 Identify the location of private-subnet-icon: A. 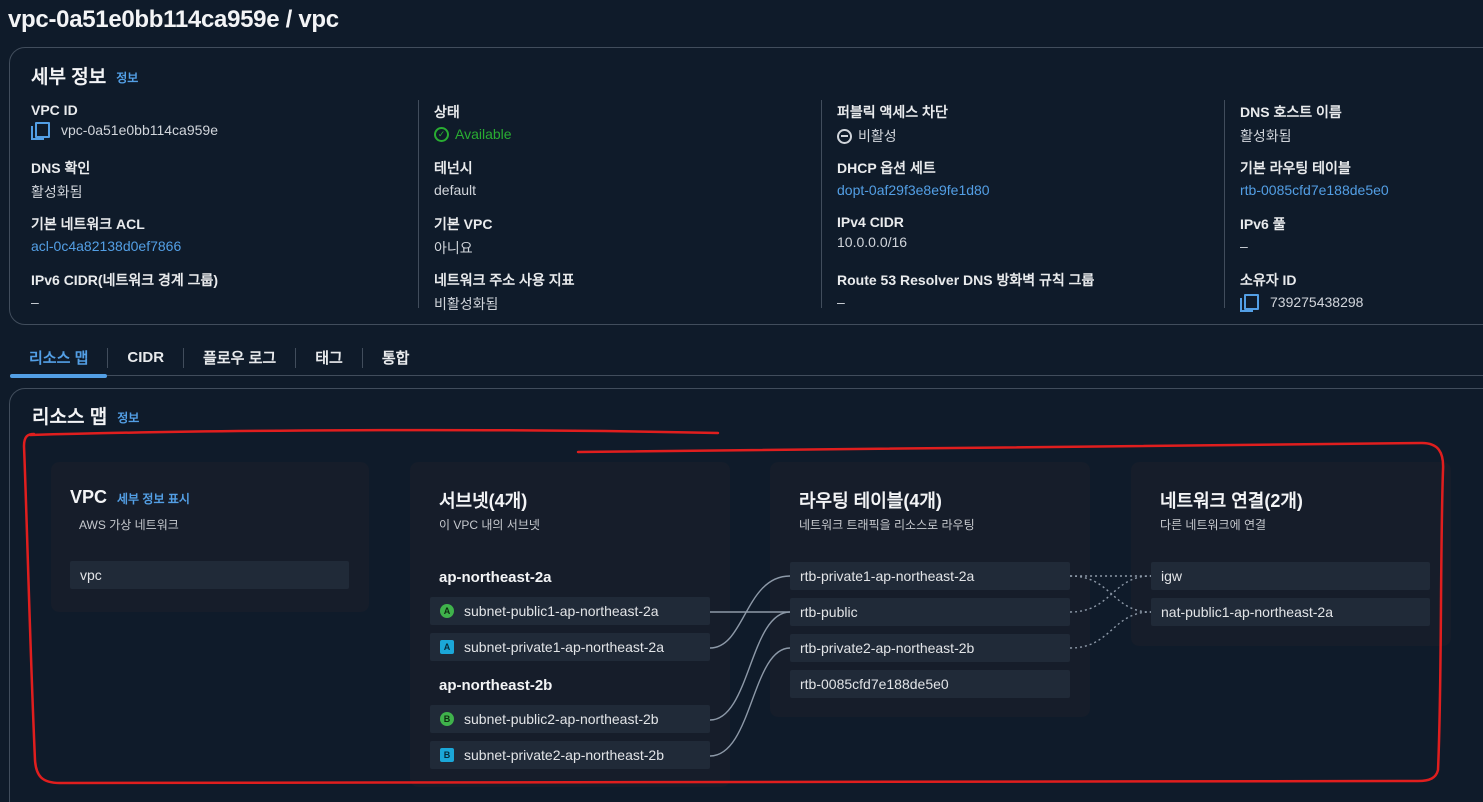
(447, 647).